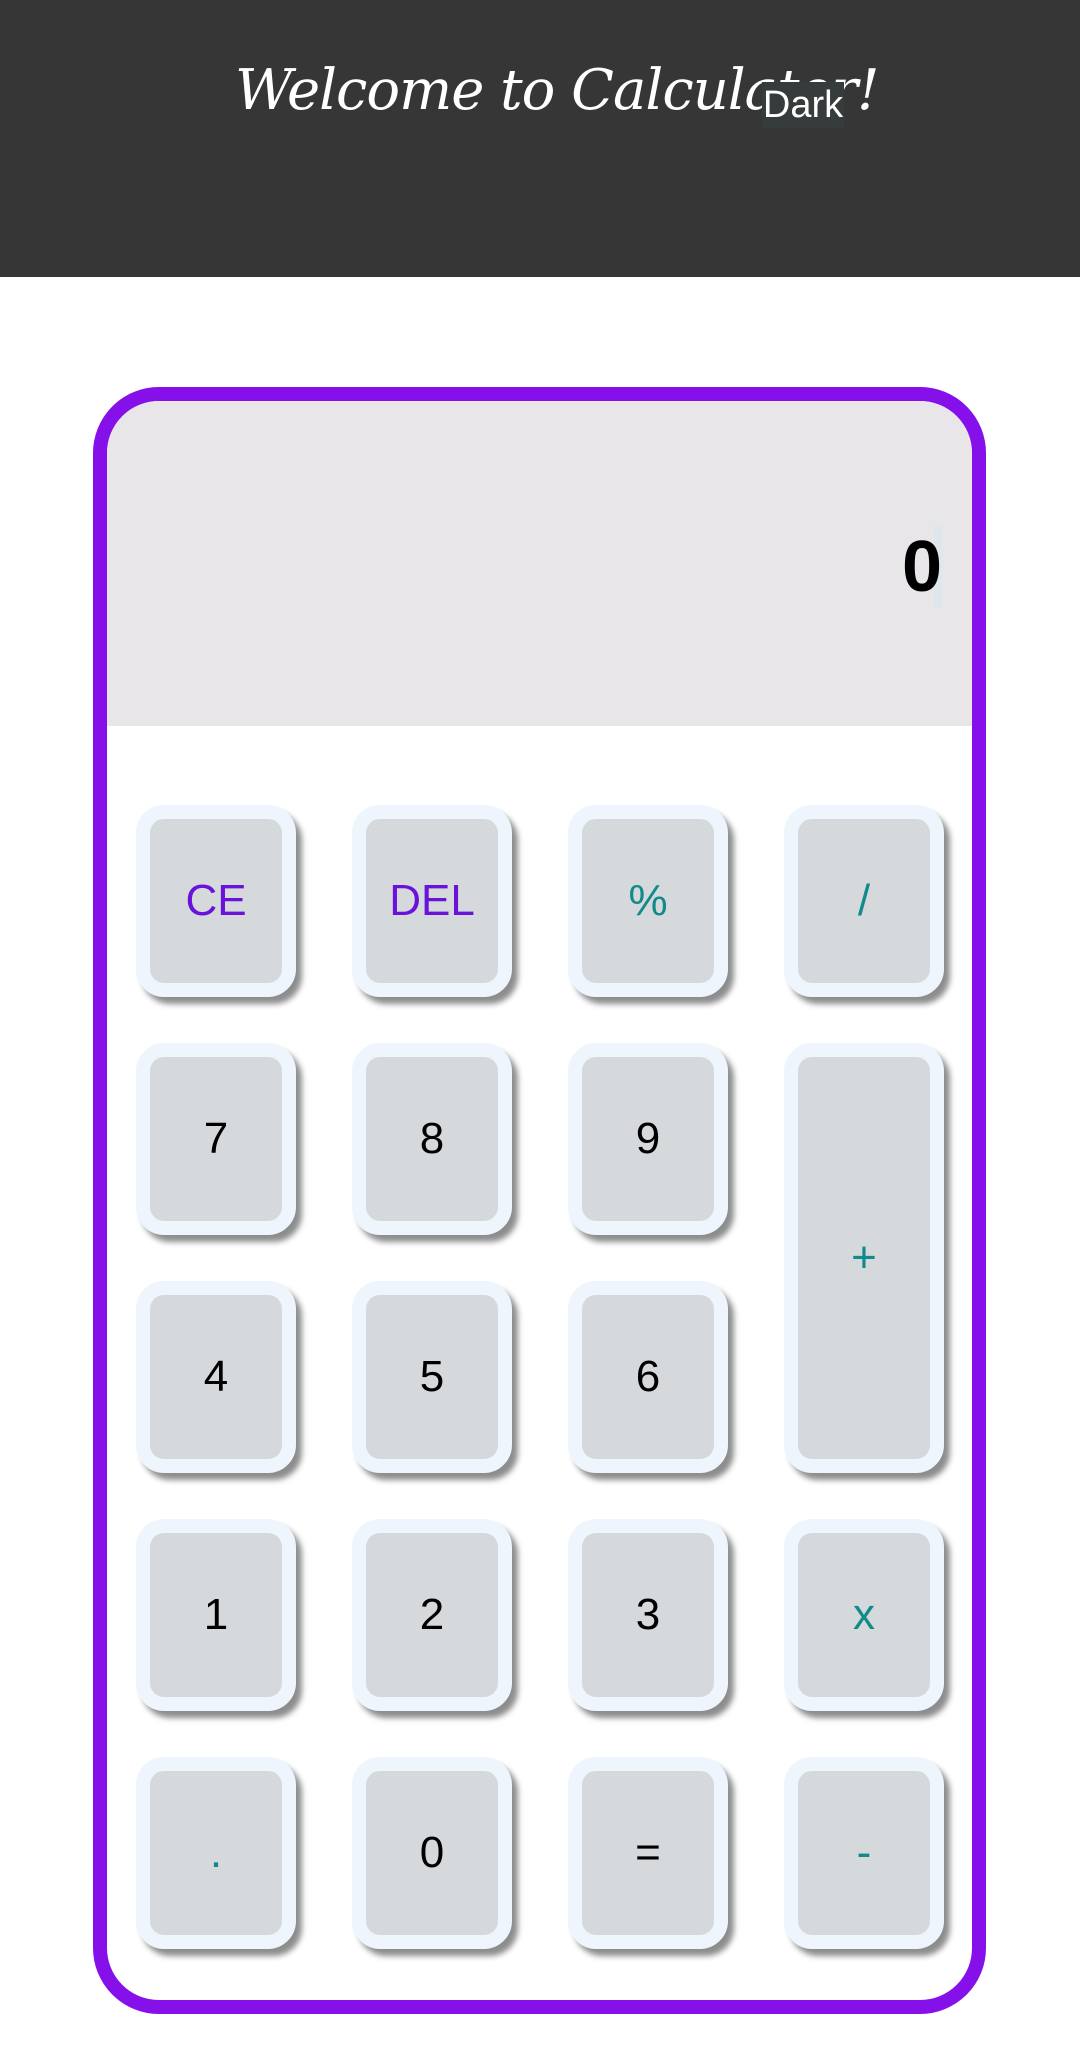 This screenshot has width=1080, height=2058. Describe the element at coordinates (216, 901) in the screenshot. I see `clear-entry-button: CE` at that location.